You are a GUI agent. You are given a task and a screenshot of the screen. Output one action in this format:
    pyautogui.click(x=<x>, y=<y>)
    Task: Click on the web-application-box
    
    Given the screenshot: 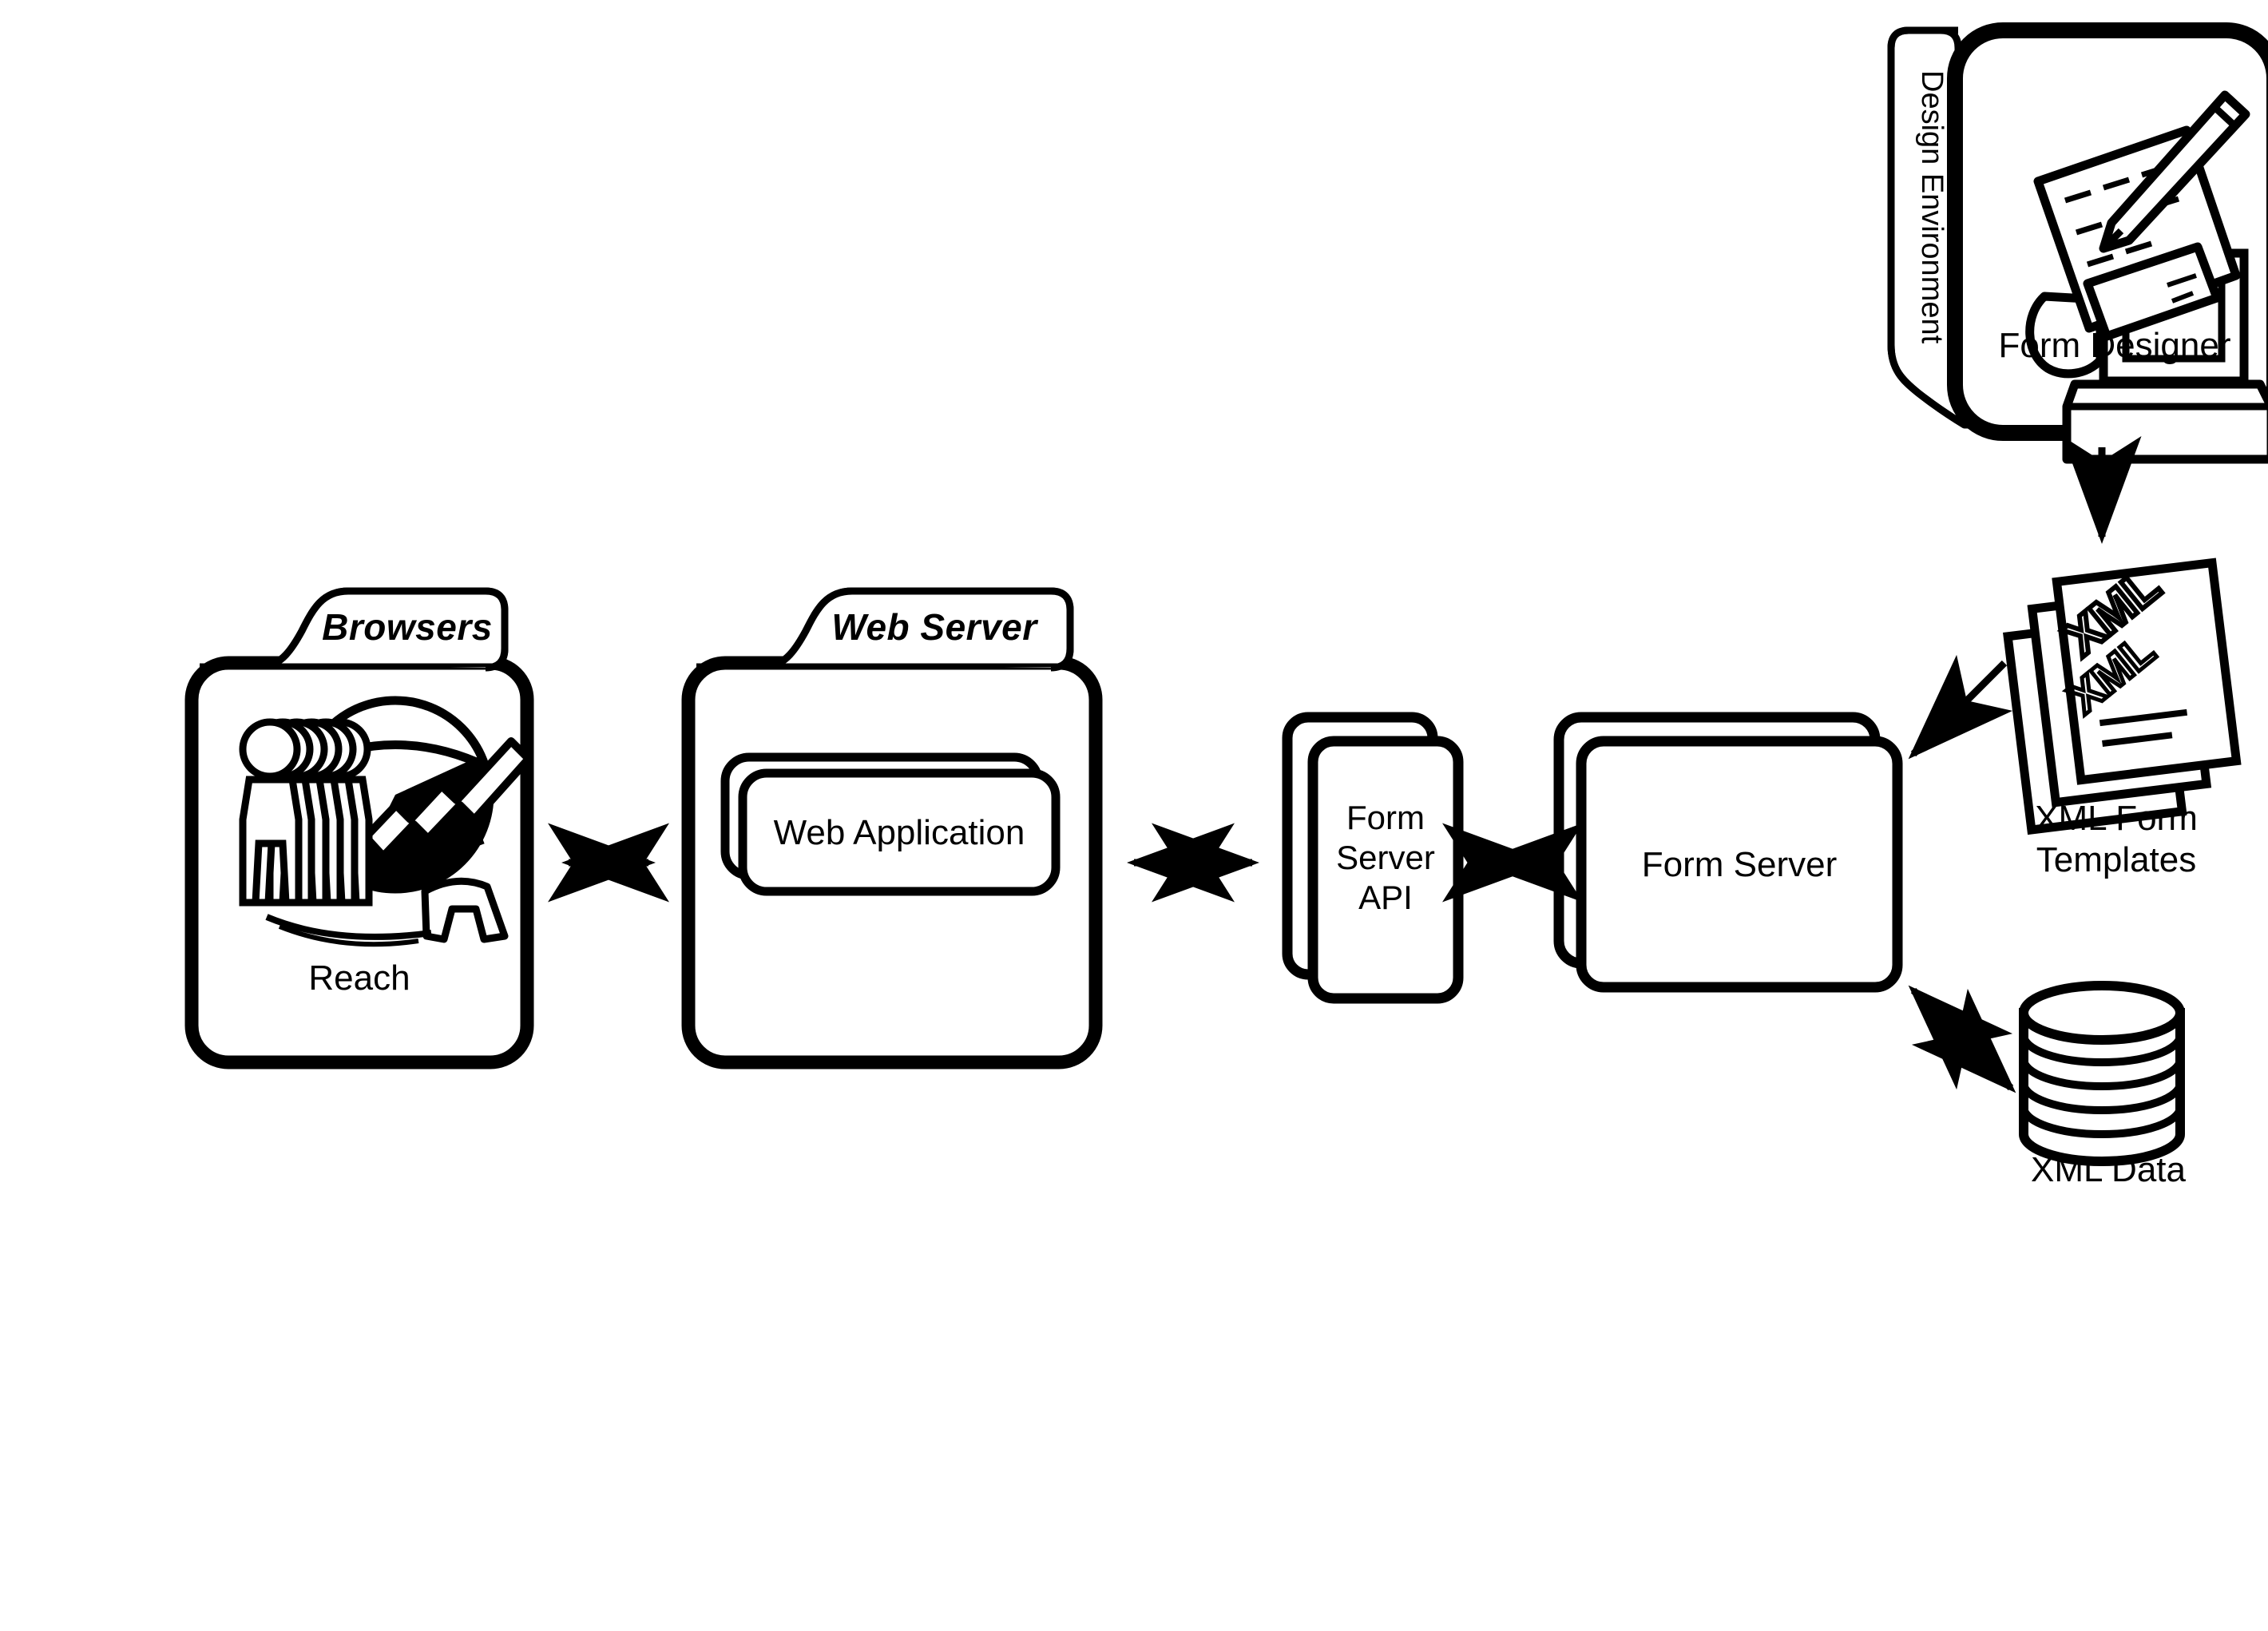 What is the action you would take?
    pyautogui.click(x=890, y=824)
    